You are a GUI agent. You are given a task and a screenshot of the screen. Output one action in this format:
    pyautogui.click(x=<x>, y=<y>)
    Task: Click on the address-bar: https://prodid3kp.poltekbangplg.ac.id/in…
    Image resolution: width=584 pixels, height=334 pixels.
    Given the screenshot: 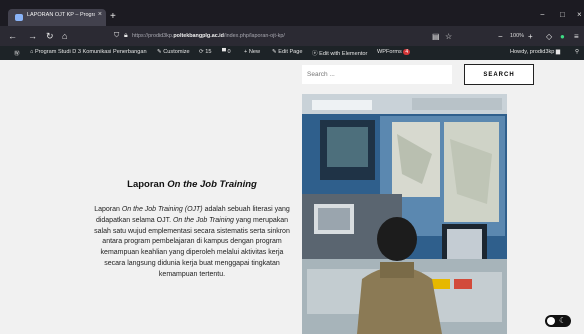 What is the action you would take?
    pyautogui.click(x=208, y=36)
    